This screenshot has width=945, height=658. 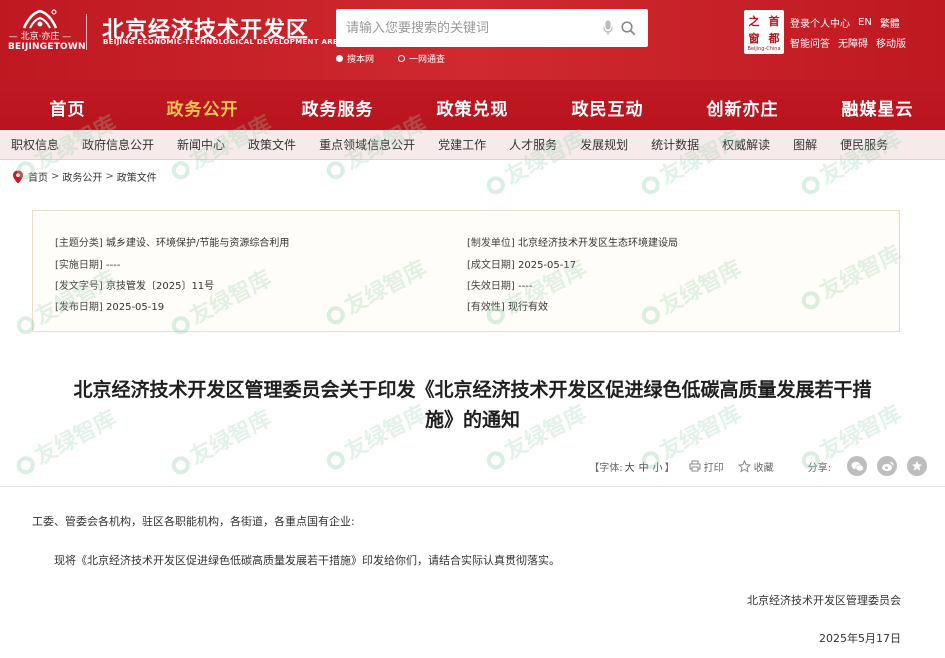 What do you see at coordinates (38, 176) in the screenshot?
I see `breadcrumb-home: 首页` at bounding box center [38, 176].